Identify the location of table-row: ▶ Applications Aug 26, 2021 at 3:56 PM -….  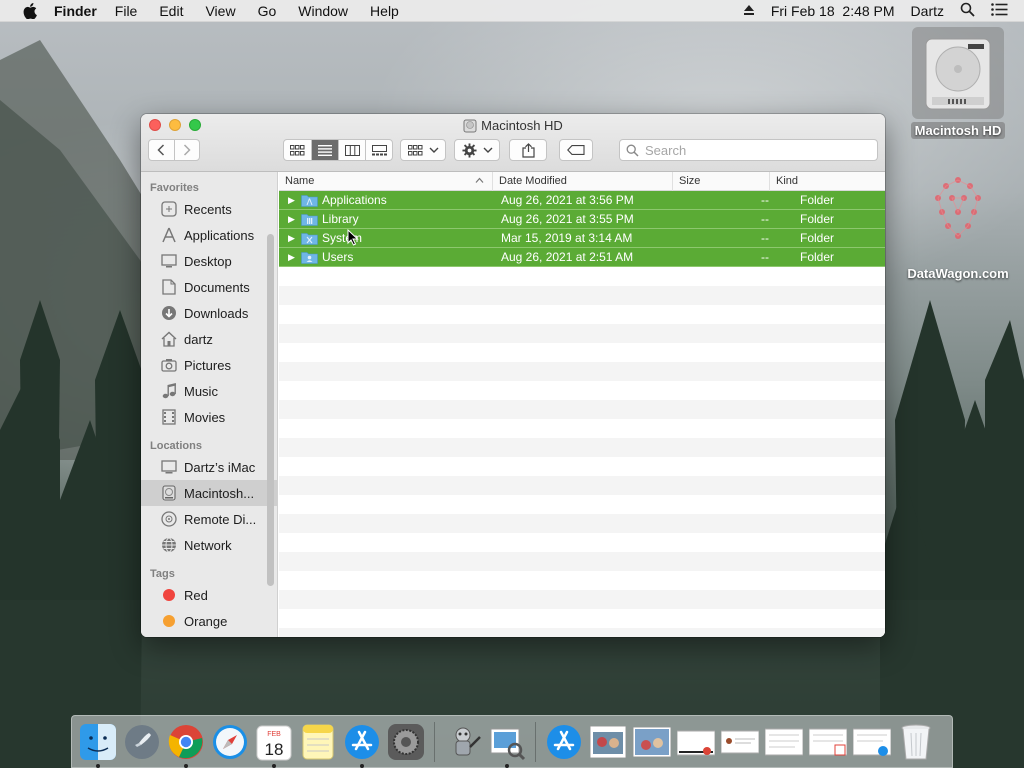
(582, 200).